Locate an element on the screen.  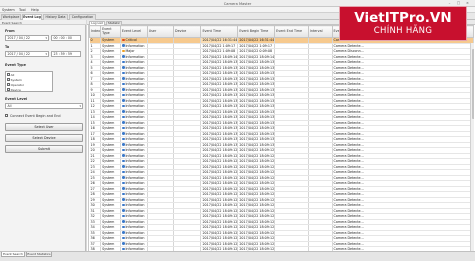
from-date-field: 2017 / 04 / 22 ▾ is located at coordinates (27, 38).